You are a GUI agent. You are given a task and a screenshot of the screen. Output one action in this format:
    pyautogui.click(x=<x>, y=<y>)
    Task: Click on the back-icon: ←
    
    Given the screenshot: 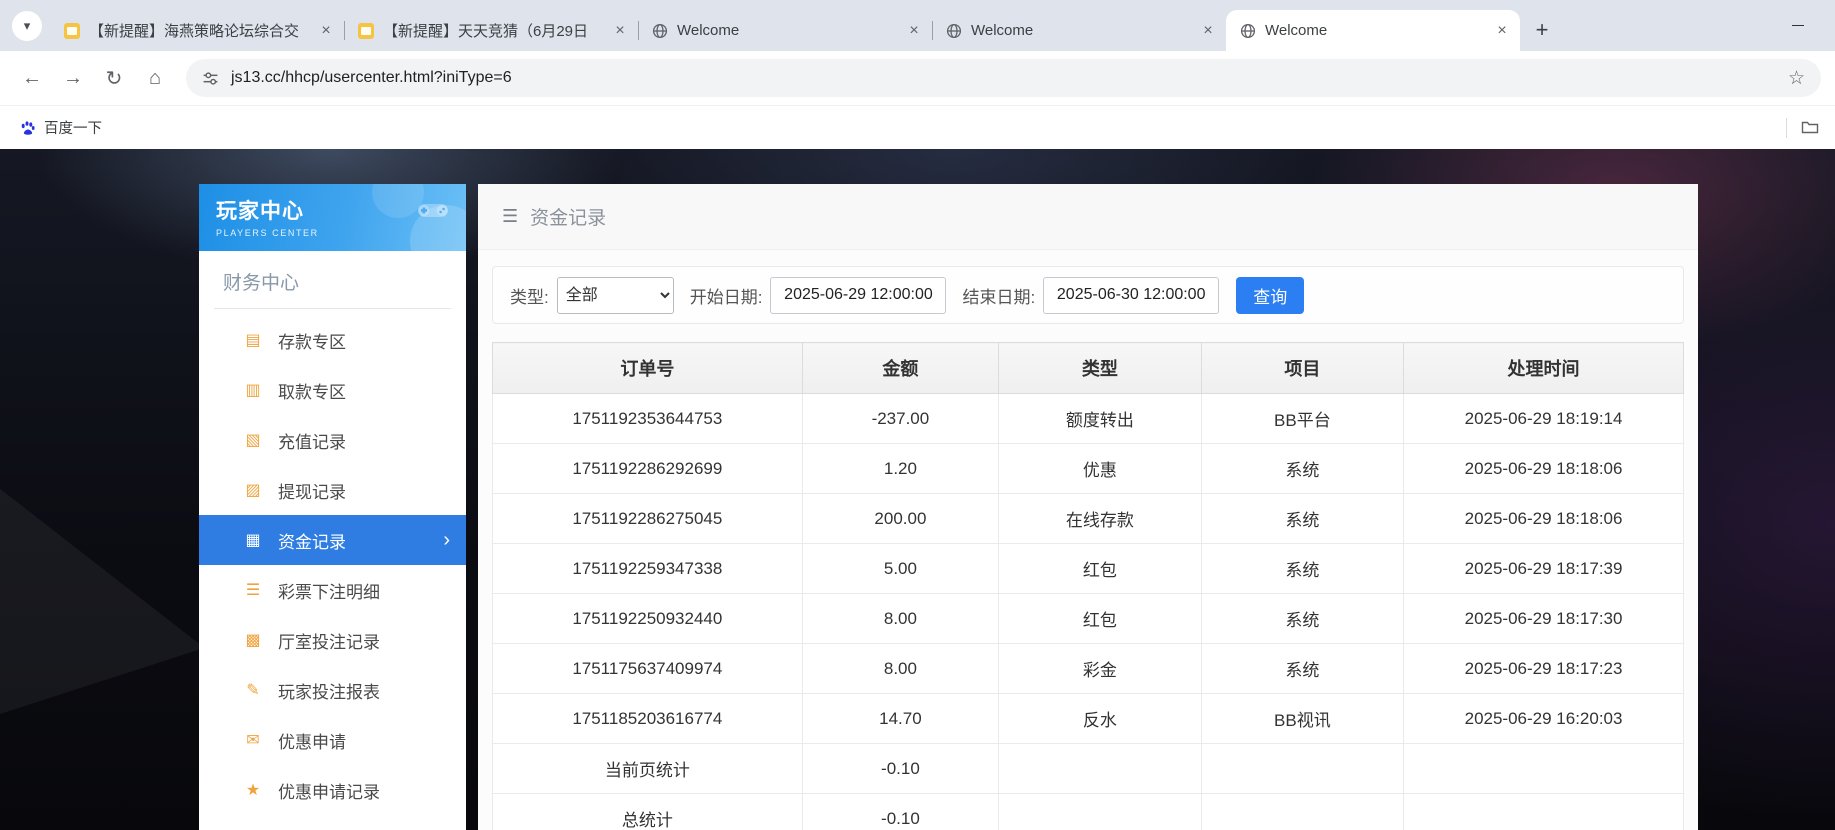 What is the action you would take?
    pyautogui.click(x=32, y=78)
    